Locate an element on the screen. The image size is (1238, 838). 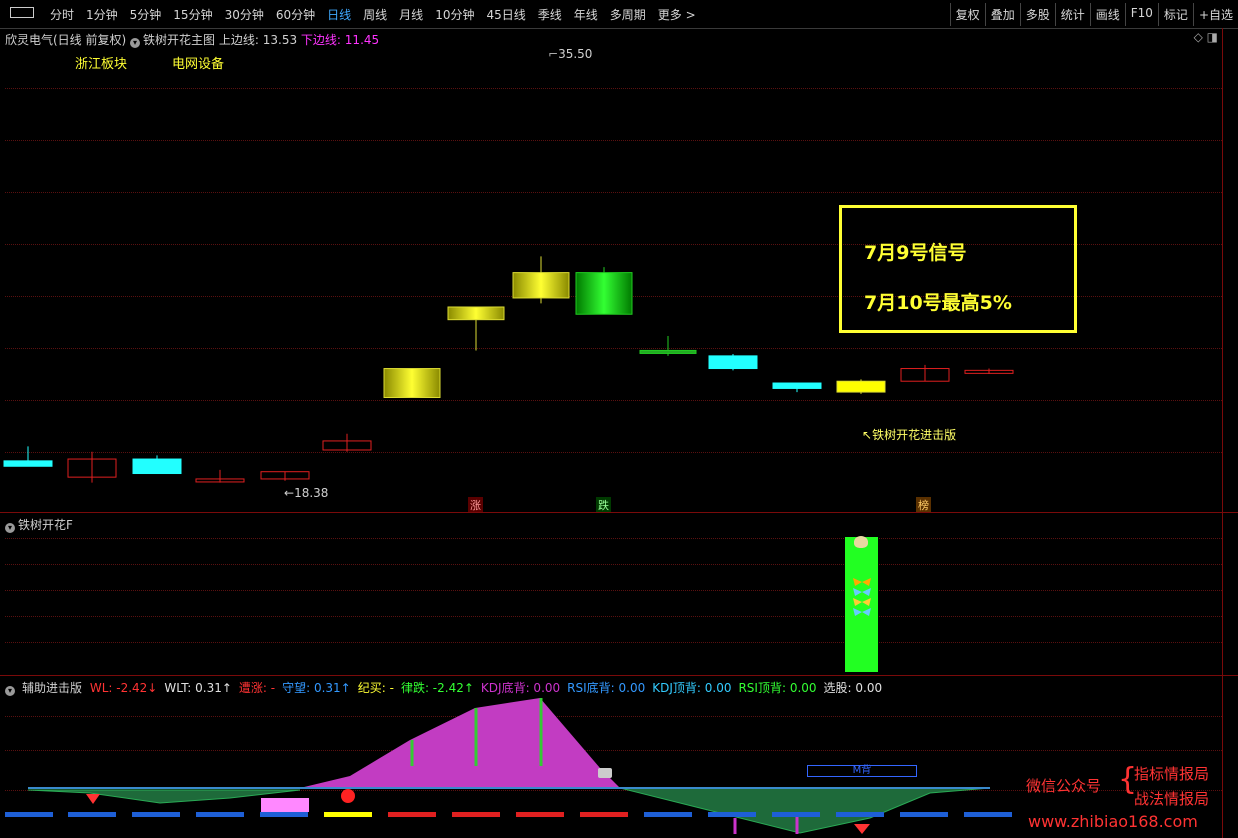
magenta-area is located at coordinates (460, 743).